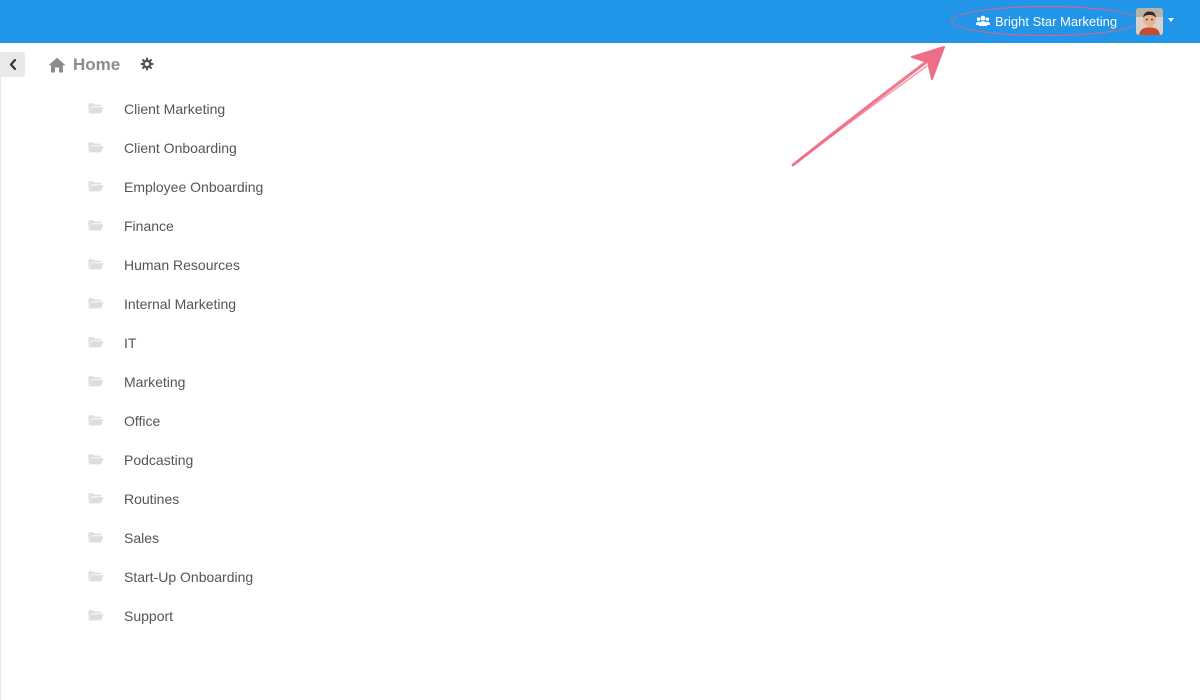  I want to click on folder-item: Client Onboarding, so click(175, 158).